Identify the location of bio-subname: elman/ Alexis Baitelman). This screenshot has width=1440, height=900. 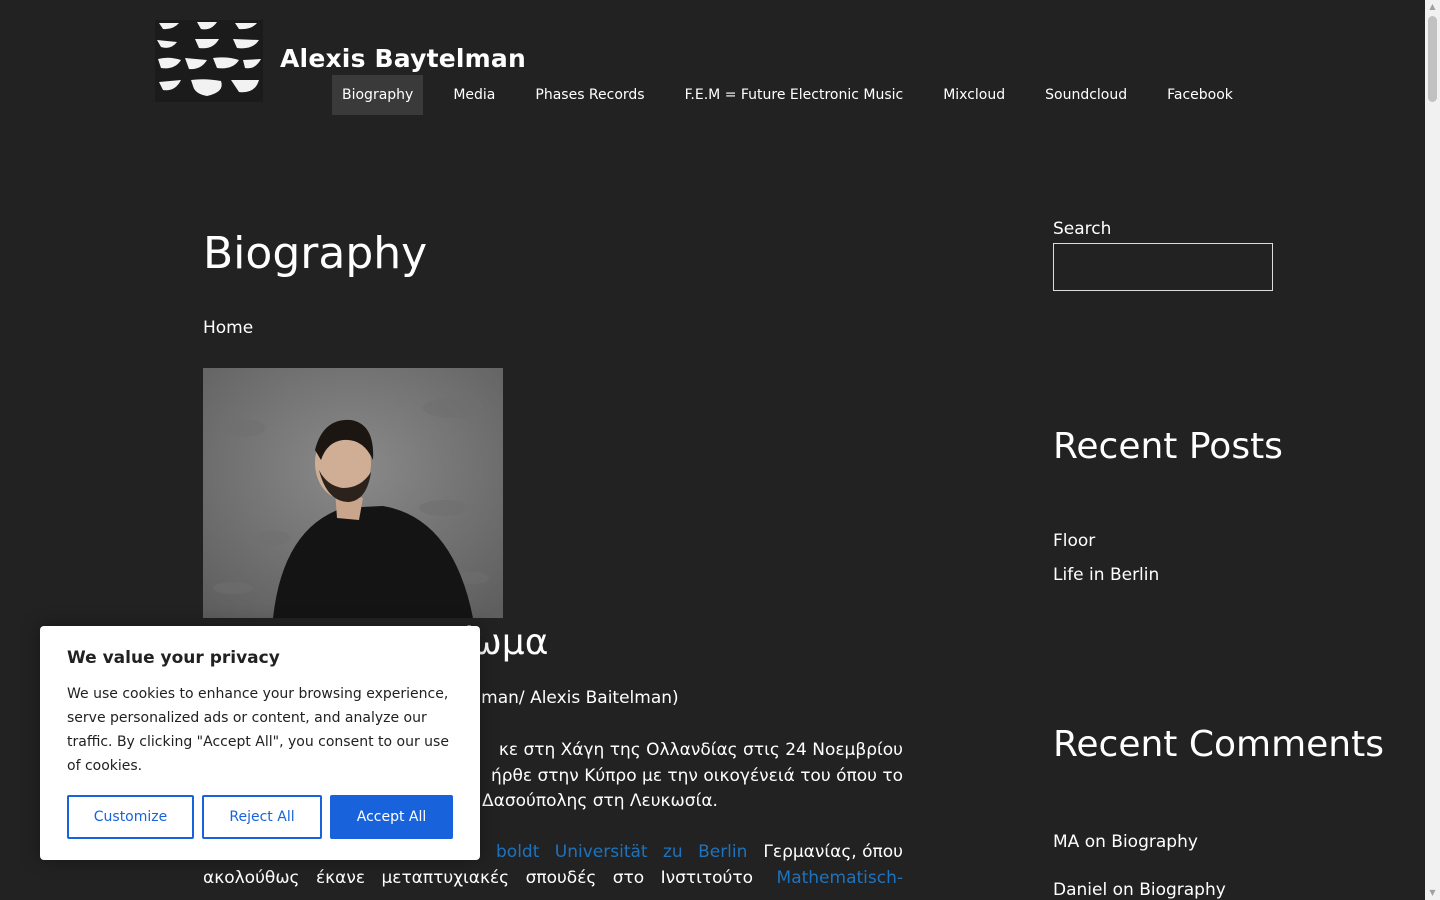
(572, 698).